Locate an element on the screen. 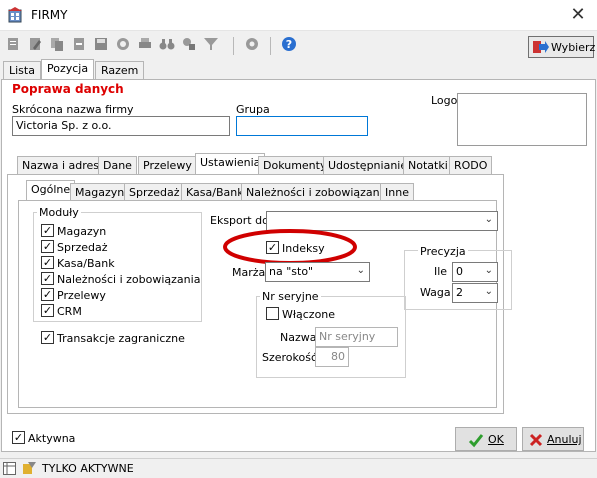  section-title: Poprawa danych is located at coordinates (68, 89).